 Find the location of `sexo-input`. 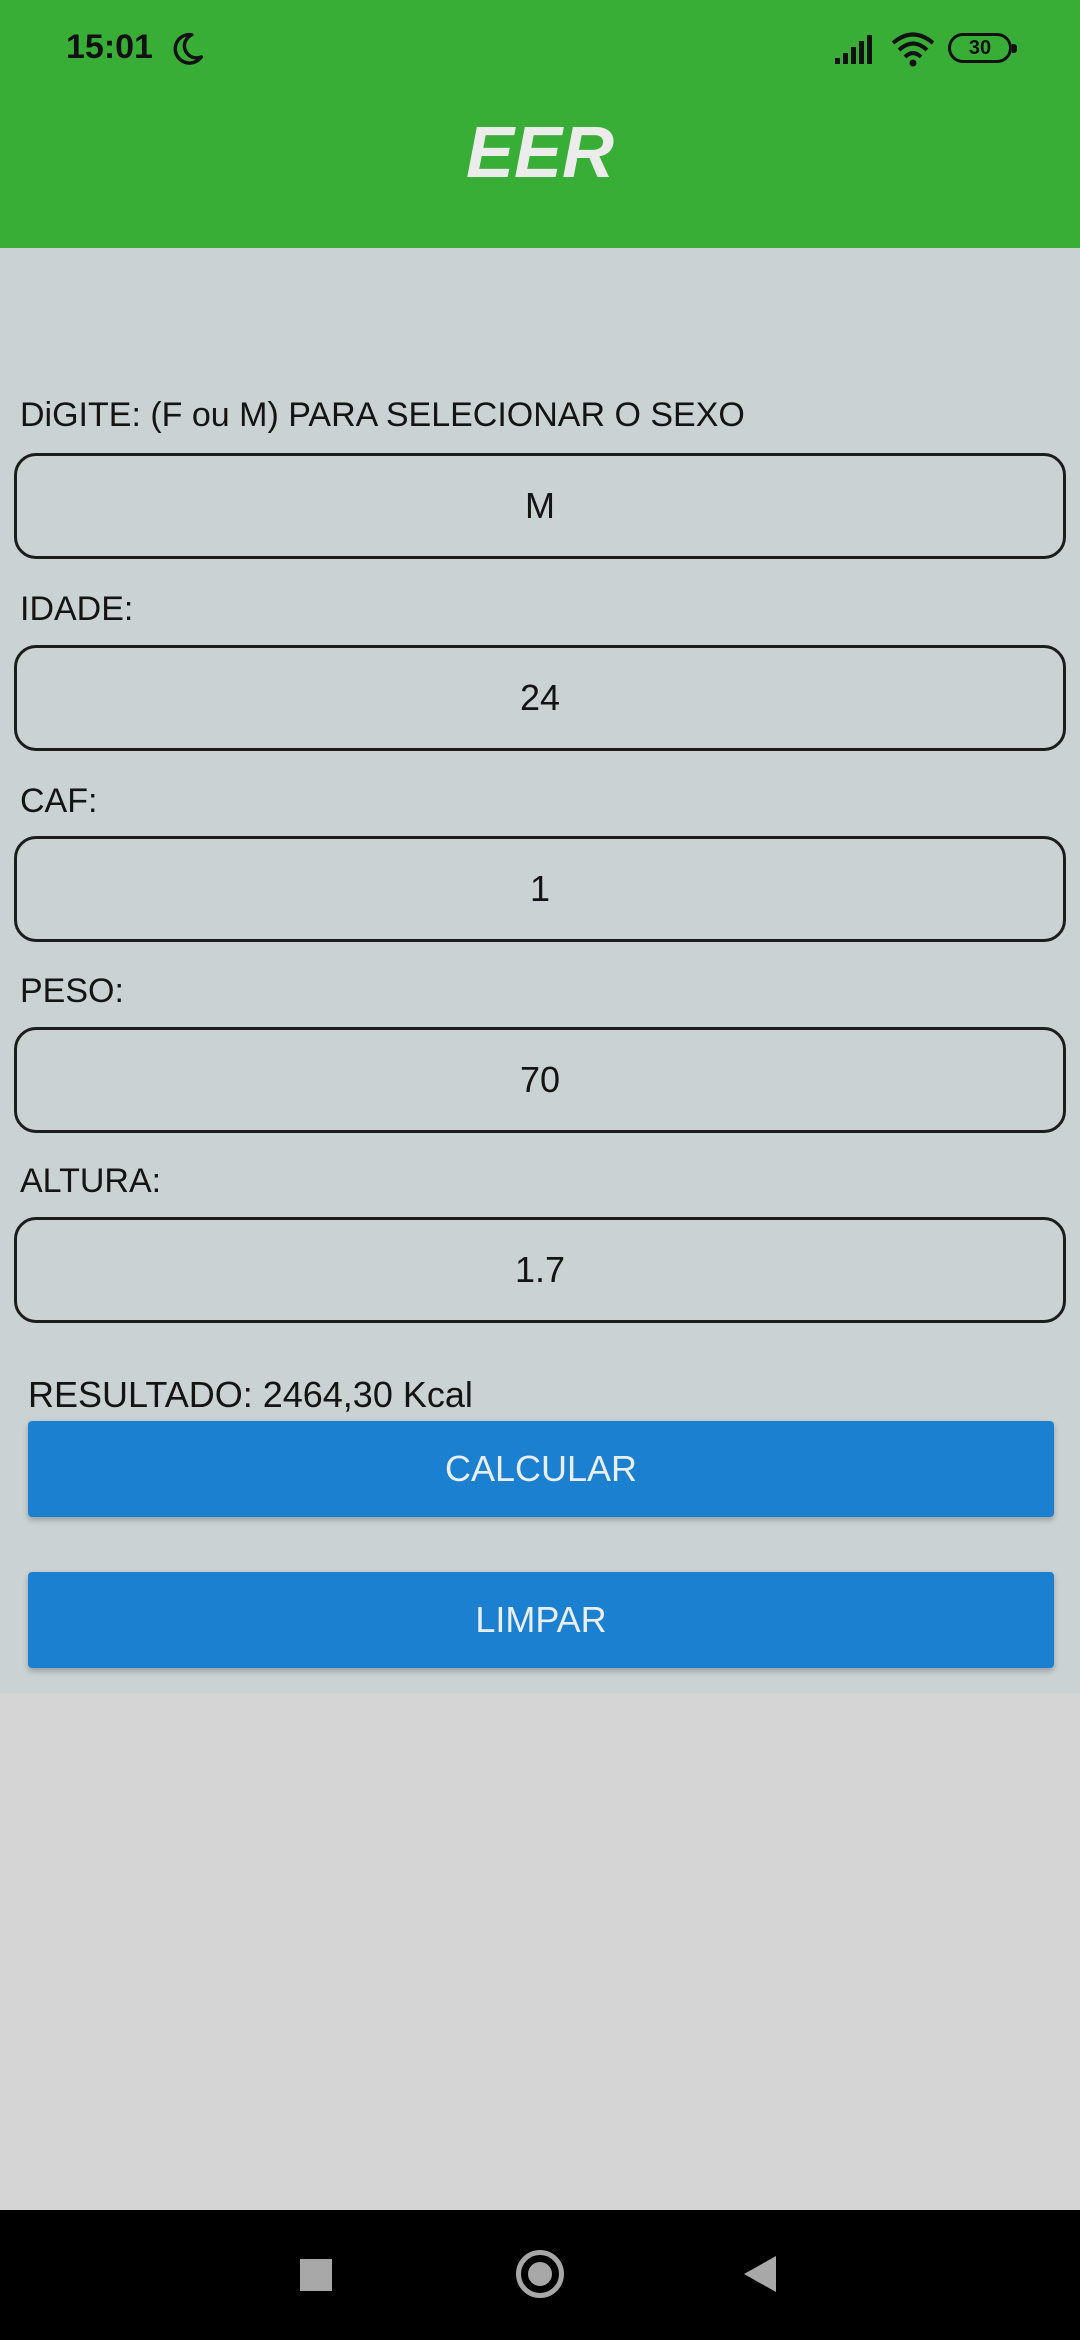

sexo-input is located at coordinates (540, 506).